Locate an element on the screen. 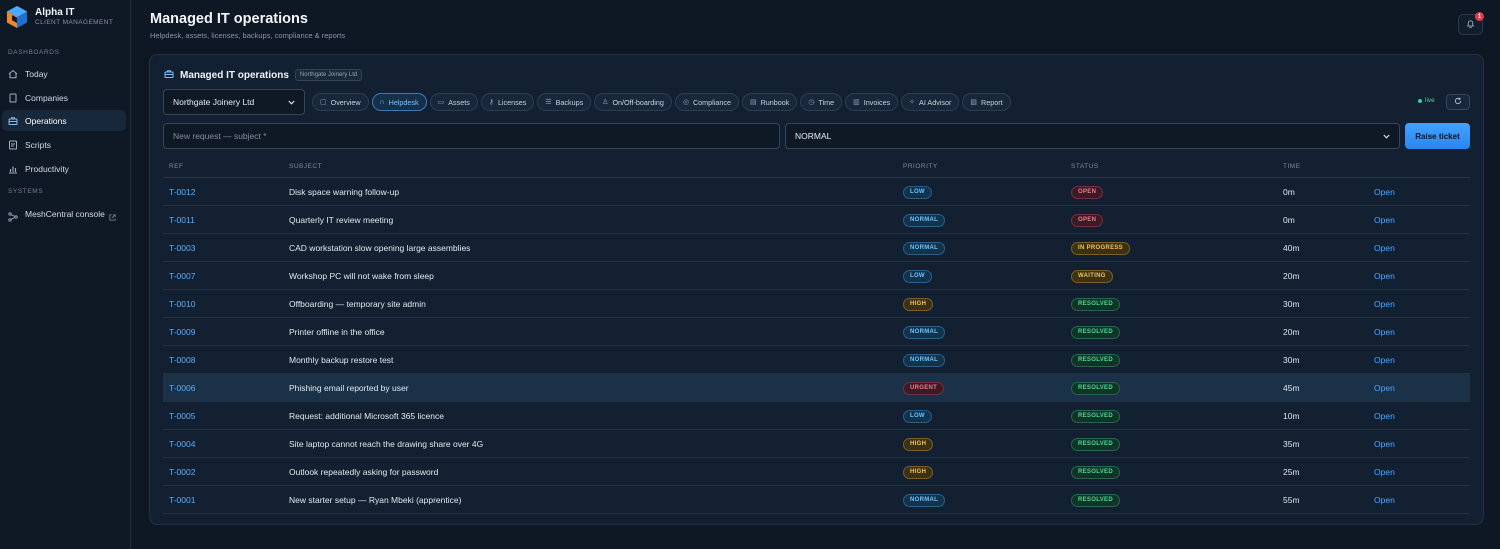 This screenshot has height=549, width=1500. brand: Alpha IT CLIENT MANAGEMENT is located at coordinates (66, 17).